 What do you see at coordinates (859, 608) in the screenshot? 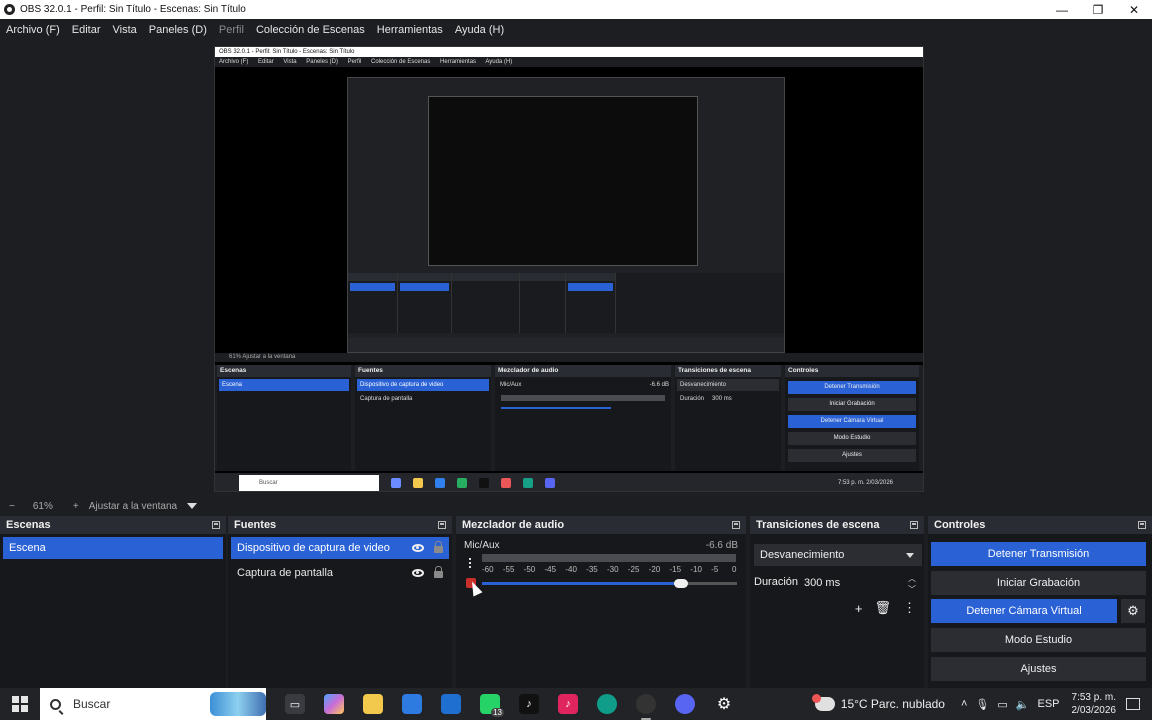
I see `add-transition-button: +` at bounding box center [859, 608].